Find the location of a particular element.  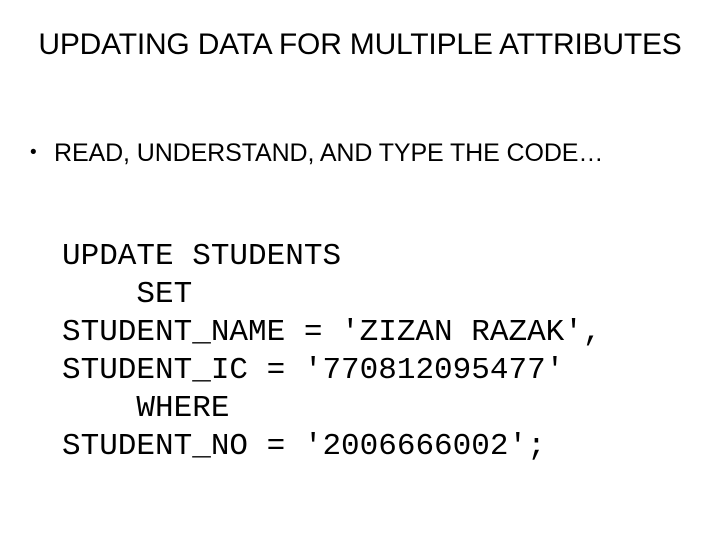

code-line: STUDENT_NAME = 'ZIZAN RAZAK', is located at coordinates (332, 332).